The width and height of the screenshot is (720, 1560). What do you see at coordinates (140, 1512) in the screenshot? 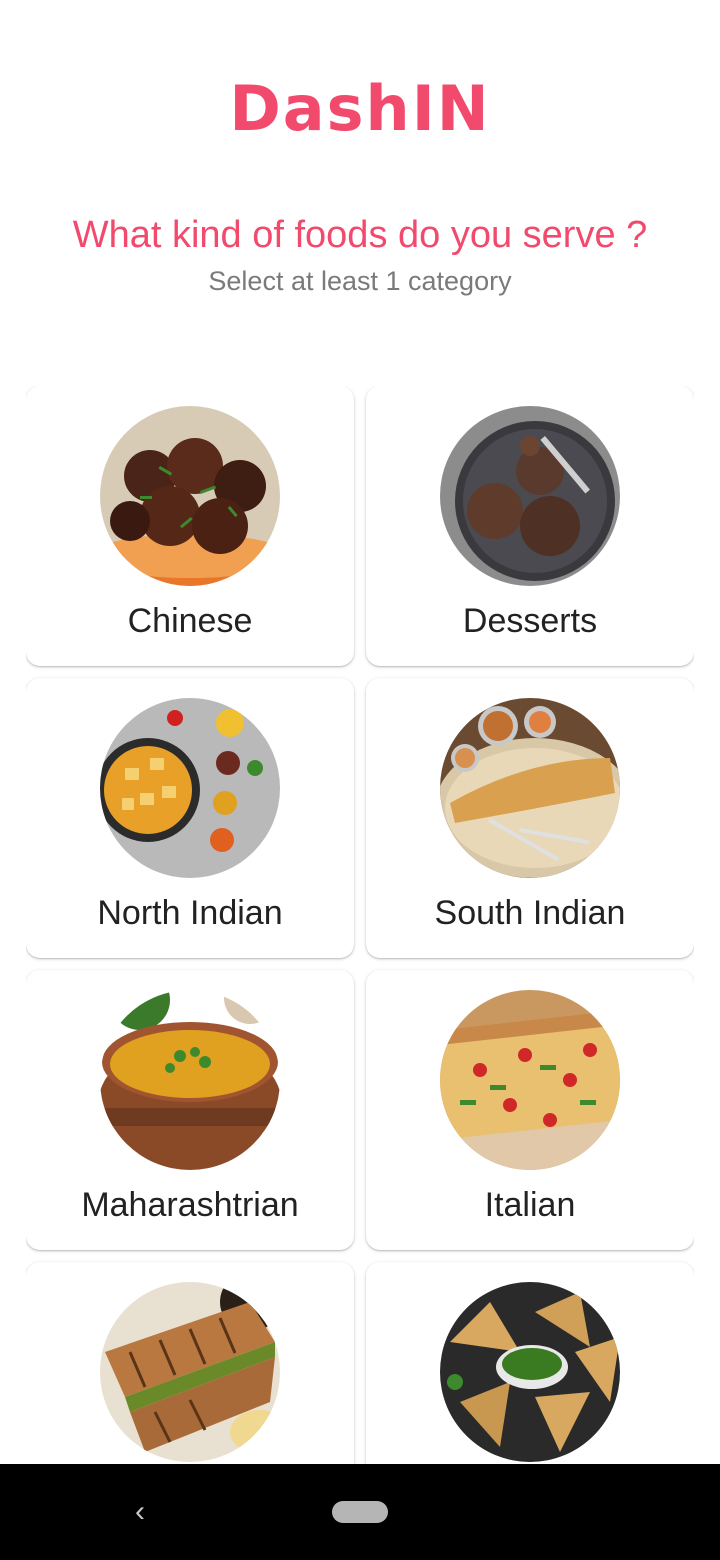
I see `back-icon: ‹` at bounding box center [140, 1512].